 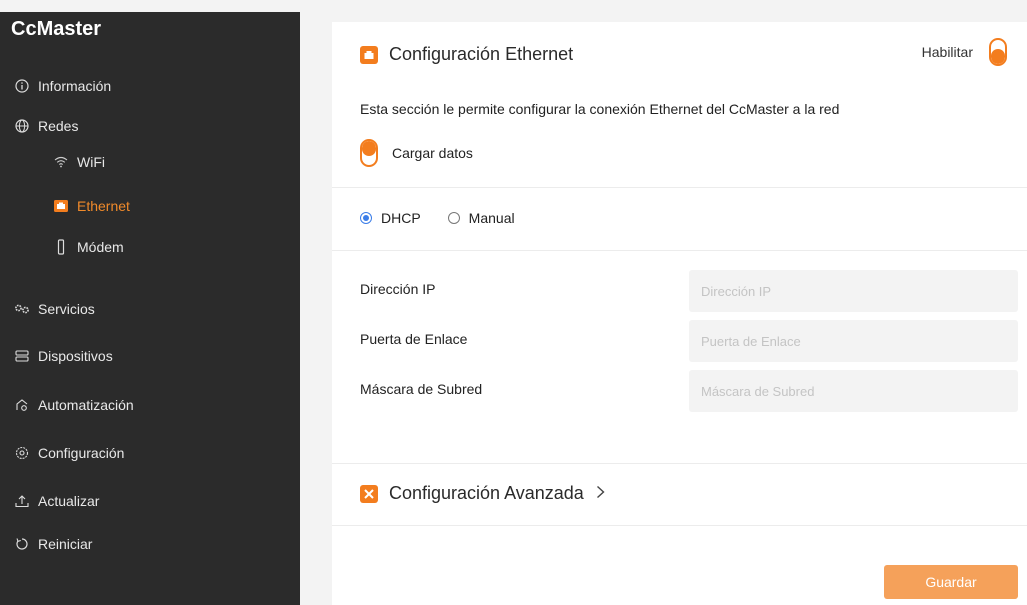 I want to click on ip-address-label: Dirección IP, so click(x=398, y=289).